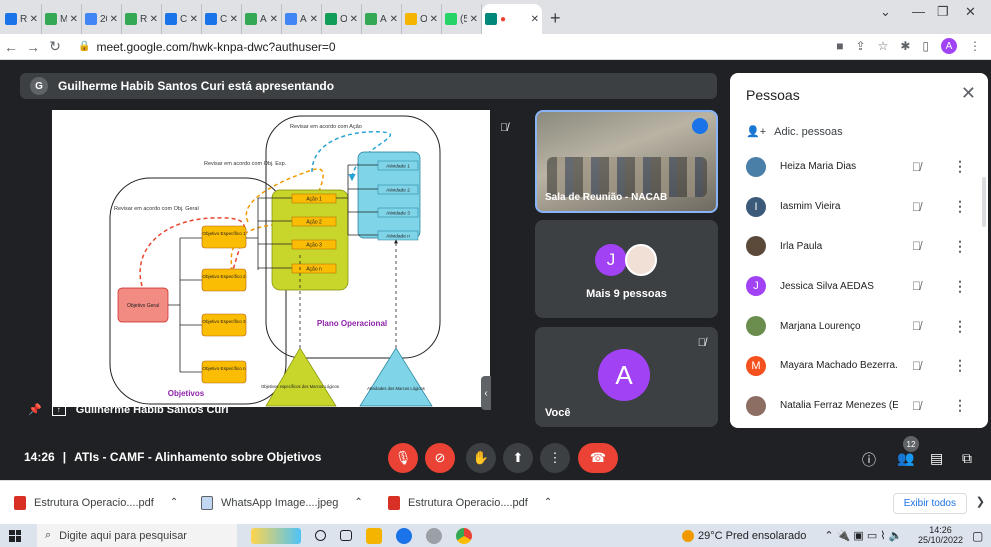 Image resolution: width=991 pixels, height=547 pixels. What do you see at coordinates (15, 535) in the screenshot?
I see `windows-start-icon` at bounding box center [15, 535].